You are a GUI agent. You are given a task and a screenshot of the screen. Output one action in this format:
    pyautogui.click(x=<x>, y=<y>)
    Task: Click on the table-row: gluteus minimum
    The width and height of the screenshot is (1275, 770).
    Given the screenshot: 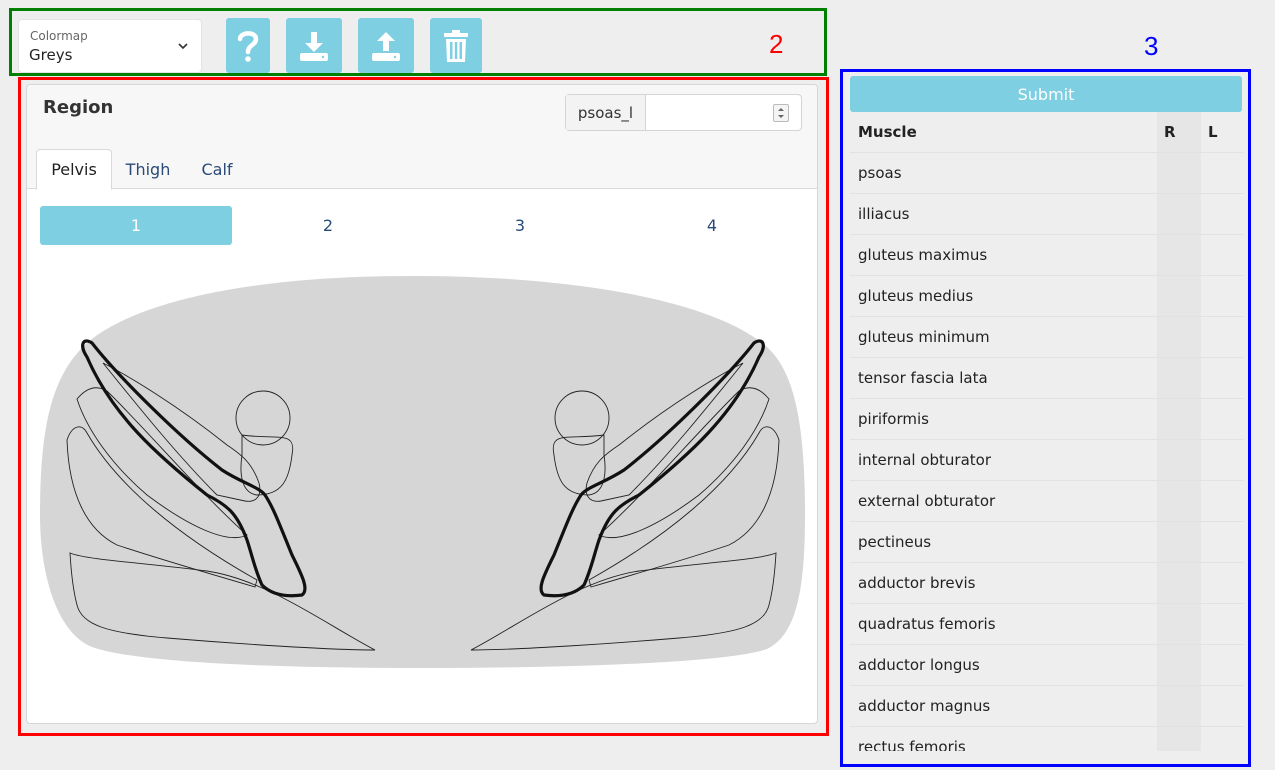 What is the action you would take?
    pyautogui.click(x=1047, y=337)
    